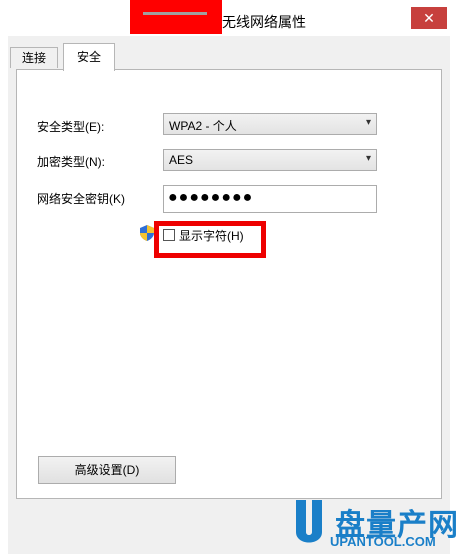 The width and height of the screenshot is (466, 554). Describe the element at coordinates (211, 197) in the screenshot. I see `network-key-value: ●●●●●●●●` at that location.